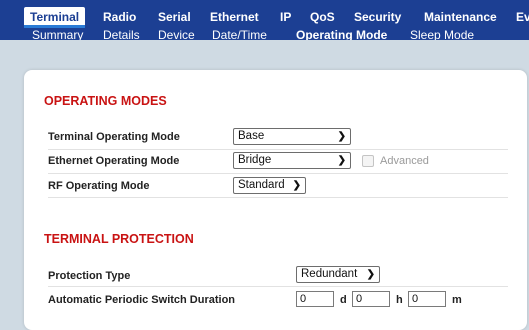  I want to click on days-unit: d, so click(343, 300).